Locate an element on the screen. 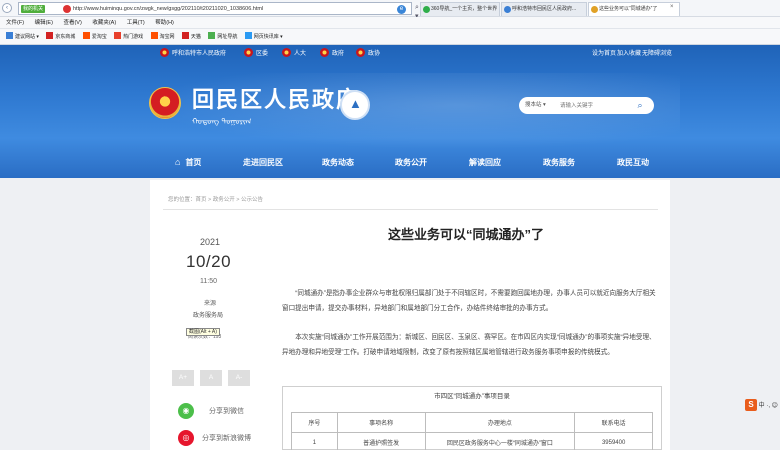 Image resolution: width=780 pixels, height=450 pixels. table-header: 序号 is located at coordinates (314, 422).